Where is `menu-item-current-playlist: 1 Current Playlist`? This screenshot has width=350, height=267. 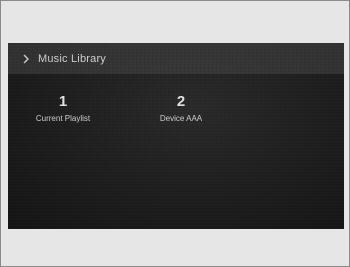 menu-item-current-playlist: 1 Current Playlist is located at coordinates (63, 108).